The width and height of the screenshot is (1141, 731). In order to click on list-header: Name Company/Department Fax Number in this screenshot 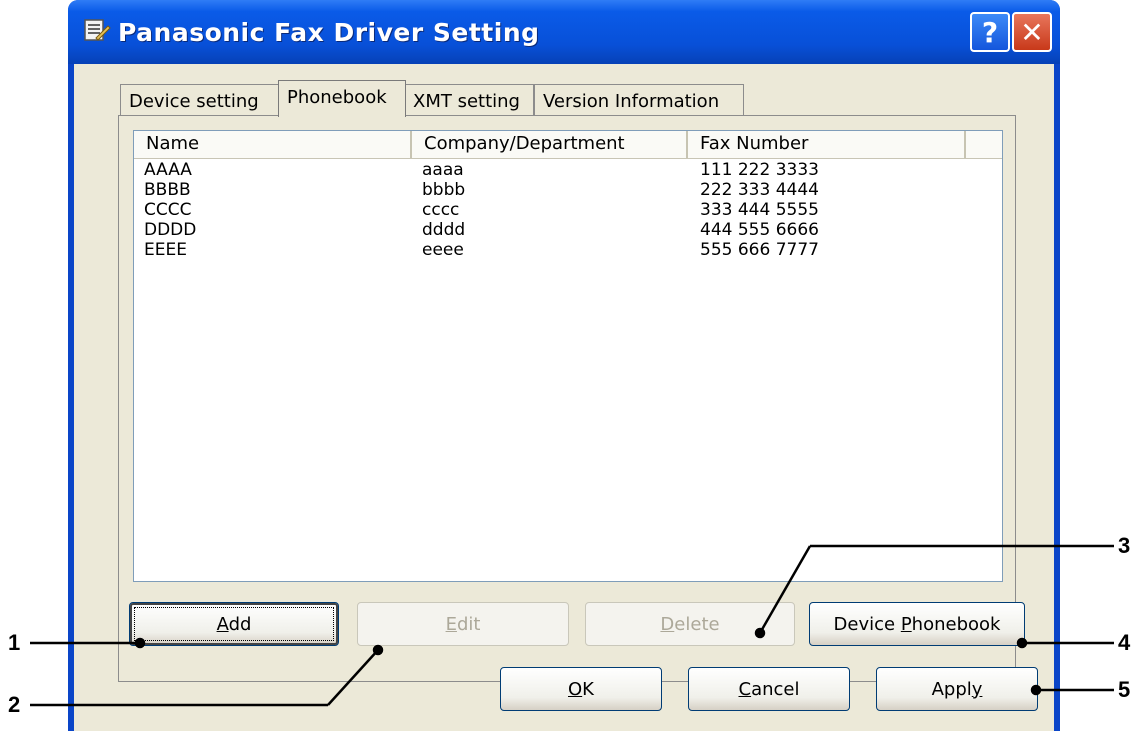, I will do `click(568, 145)`.